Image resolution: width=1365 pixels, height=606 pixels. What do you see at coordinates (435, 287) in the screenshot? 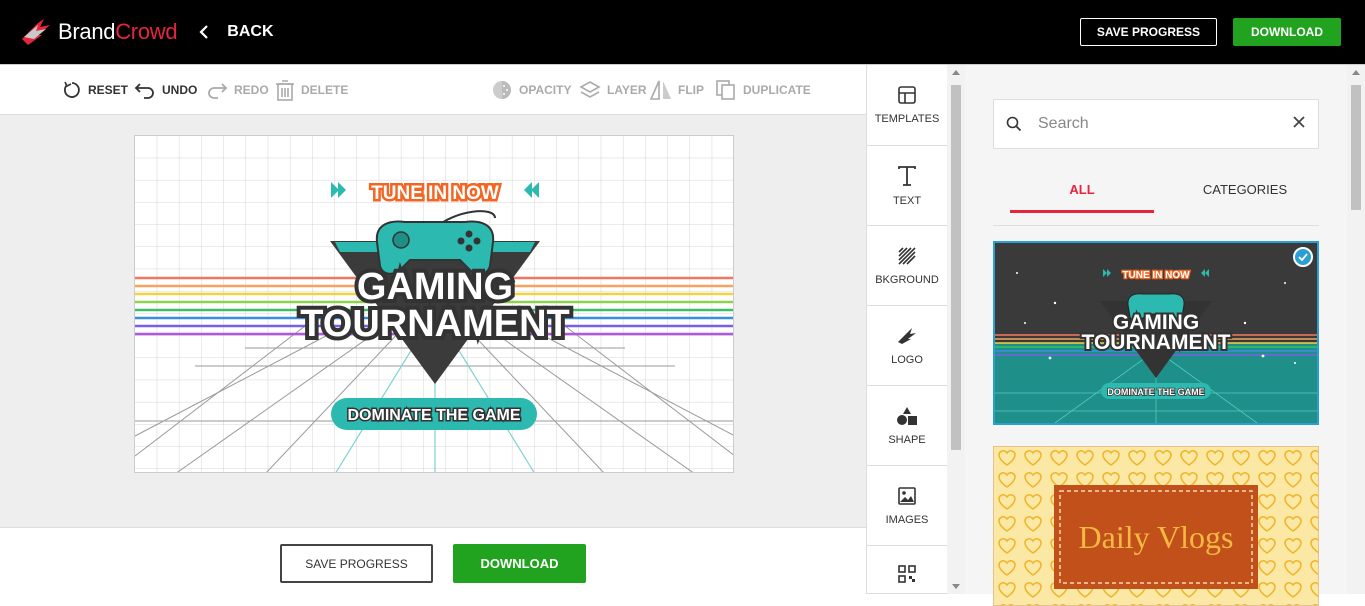
I see `design-title-line1: GAMING` at bounding box center [435, 287].